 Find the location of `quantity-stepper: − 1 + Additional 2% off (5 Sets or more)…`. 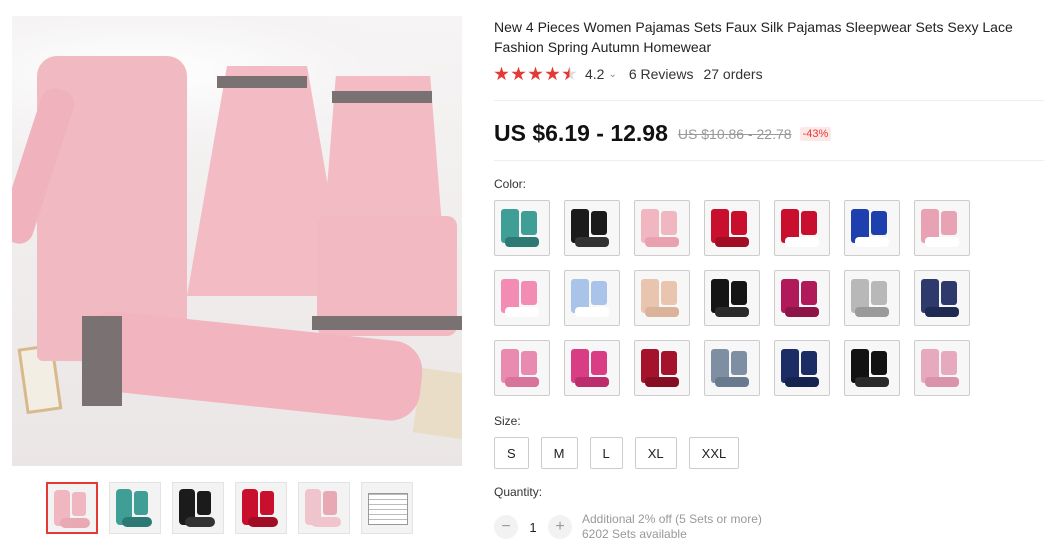

quantity-stepper: − 1 + Additional 2% off (5 Sets or more)… is located at coordinates (628, 527).